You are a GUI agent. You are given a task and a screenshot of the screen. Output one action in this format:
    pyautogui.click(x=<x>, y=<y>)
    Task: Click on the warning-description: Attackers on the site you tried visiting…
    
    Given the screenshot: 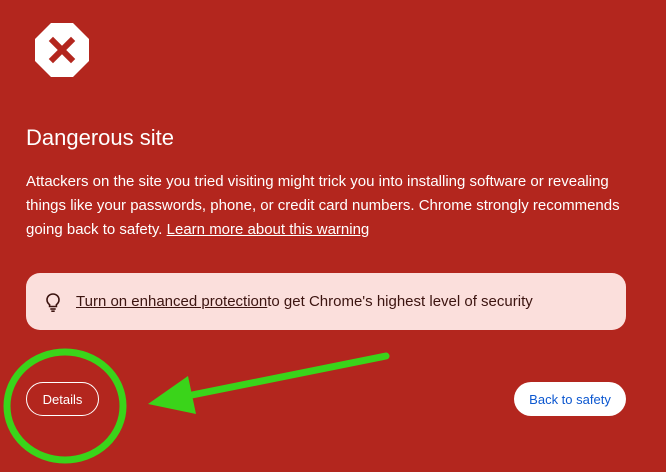 What is the action you would take?
    pyautogui.click(x=331, y=206)
    